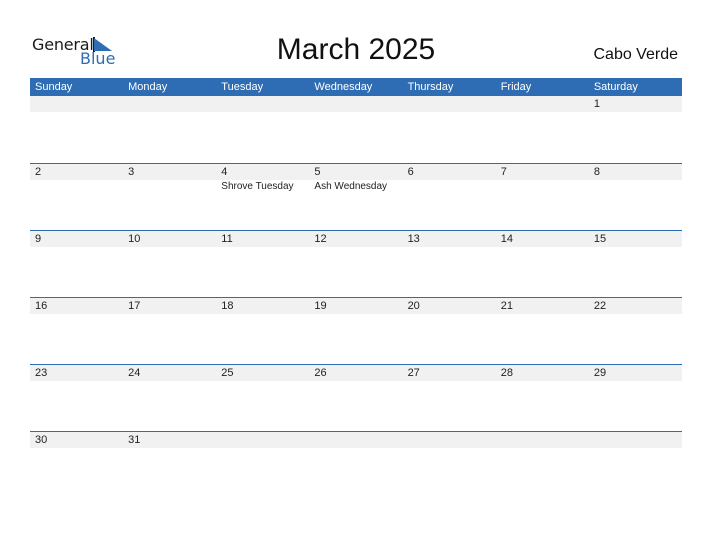 The width and height of the screenshot is (712, 550). I want to click on day-number: 3, so click(131, 172).